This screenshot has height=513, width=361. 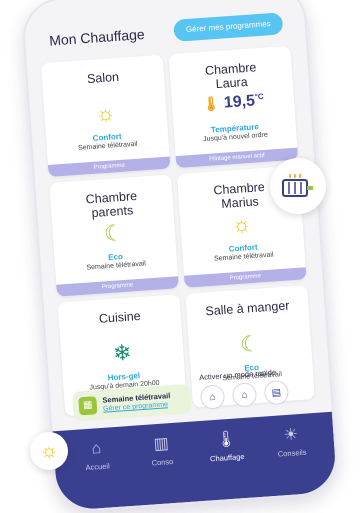 I want to click on quick-mode-home-button: ⌂, so click(x=244, y=395).